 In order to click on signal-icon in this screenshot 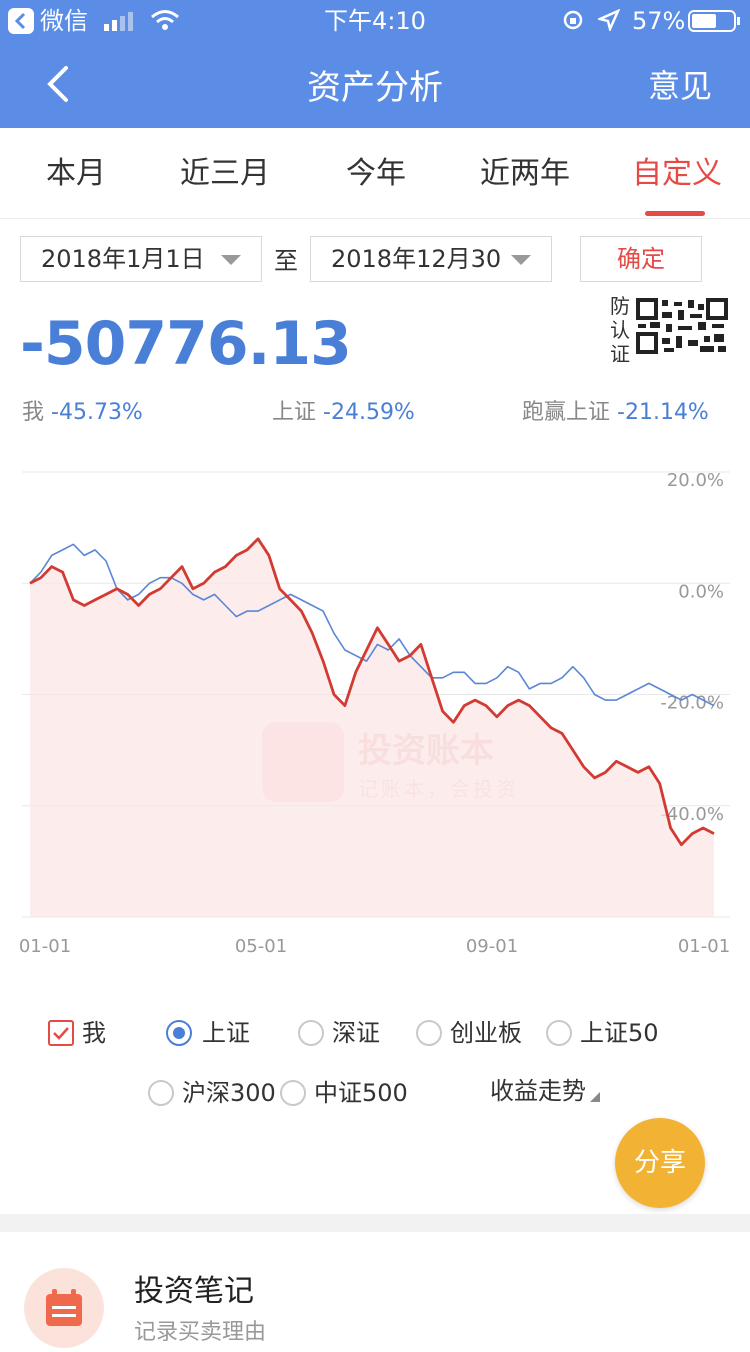, I will do `click(122, 21)`.